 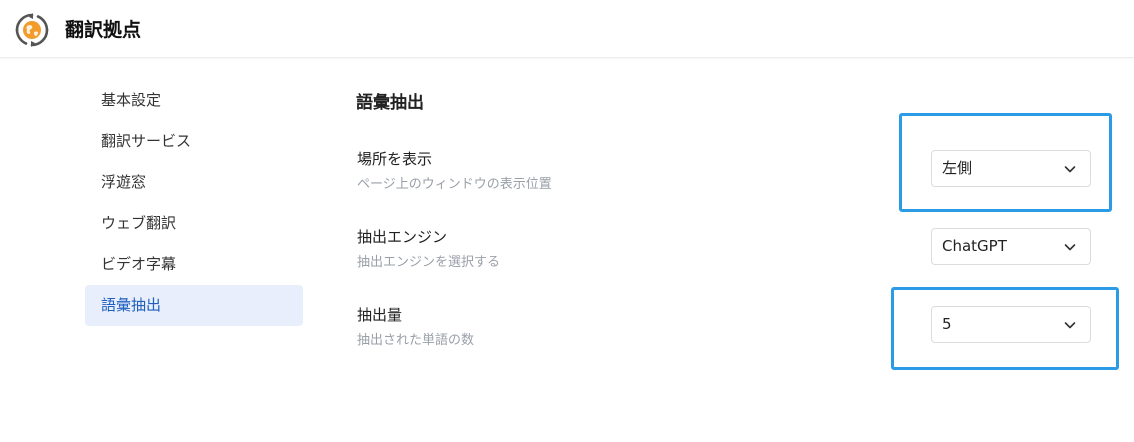 What do you see at coordinates (380, 315) in the screenshot?
I see `extraction-amount-label: 抽出量` at bounding box center [380, 315].